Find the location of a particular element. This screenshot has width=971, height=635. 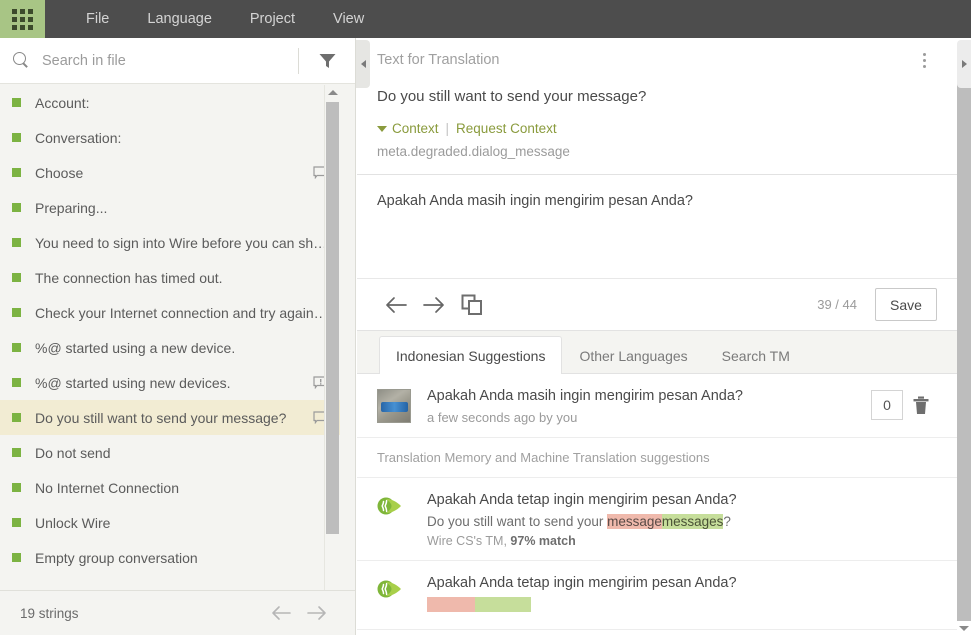

top-menu-bar: File Language Project View is located at coordinates (485, 19).